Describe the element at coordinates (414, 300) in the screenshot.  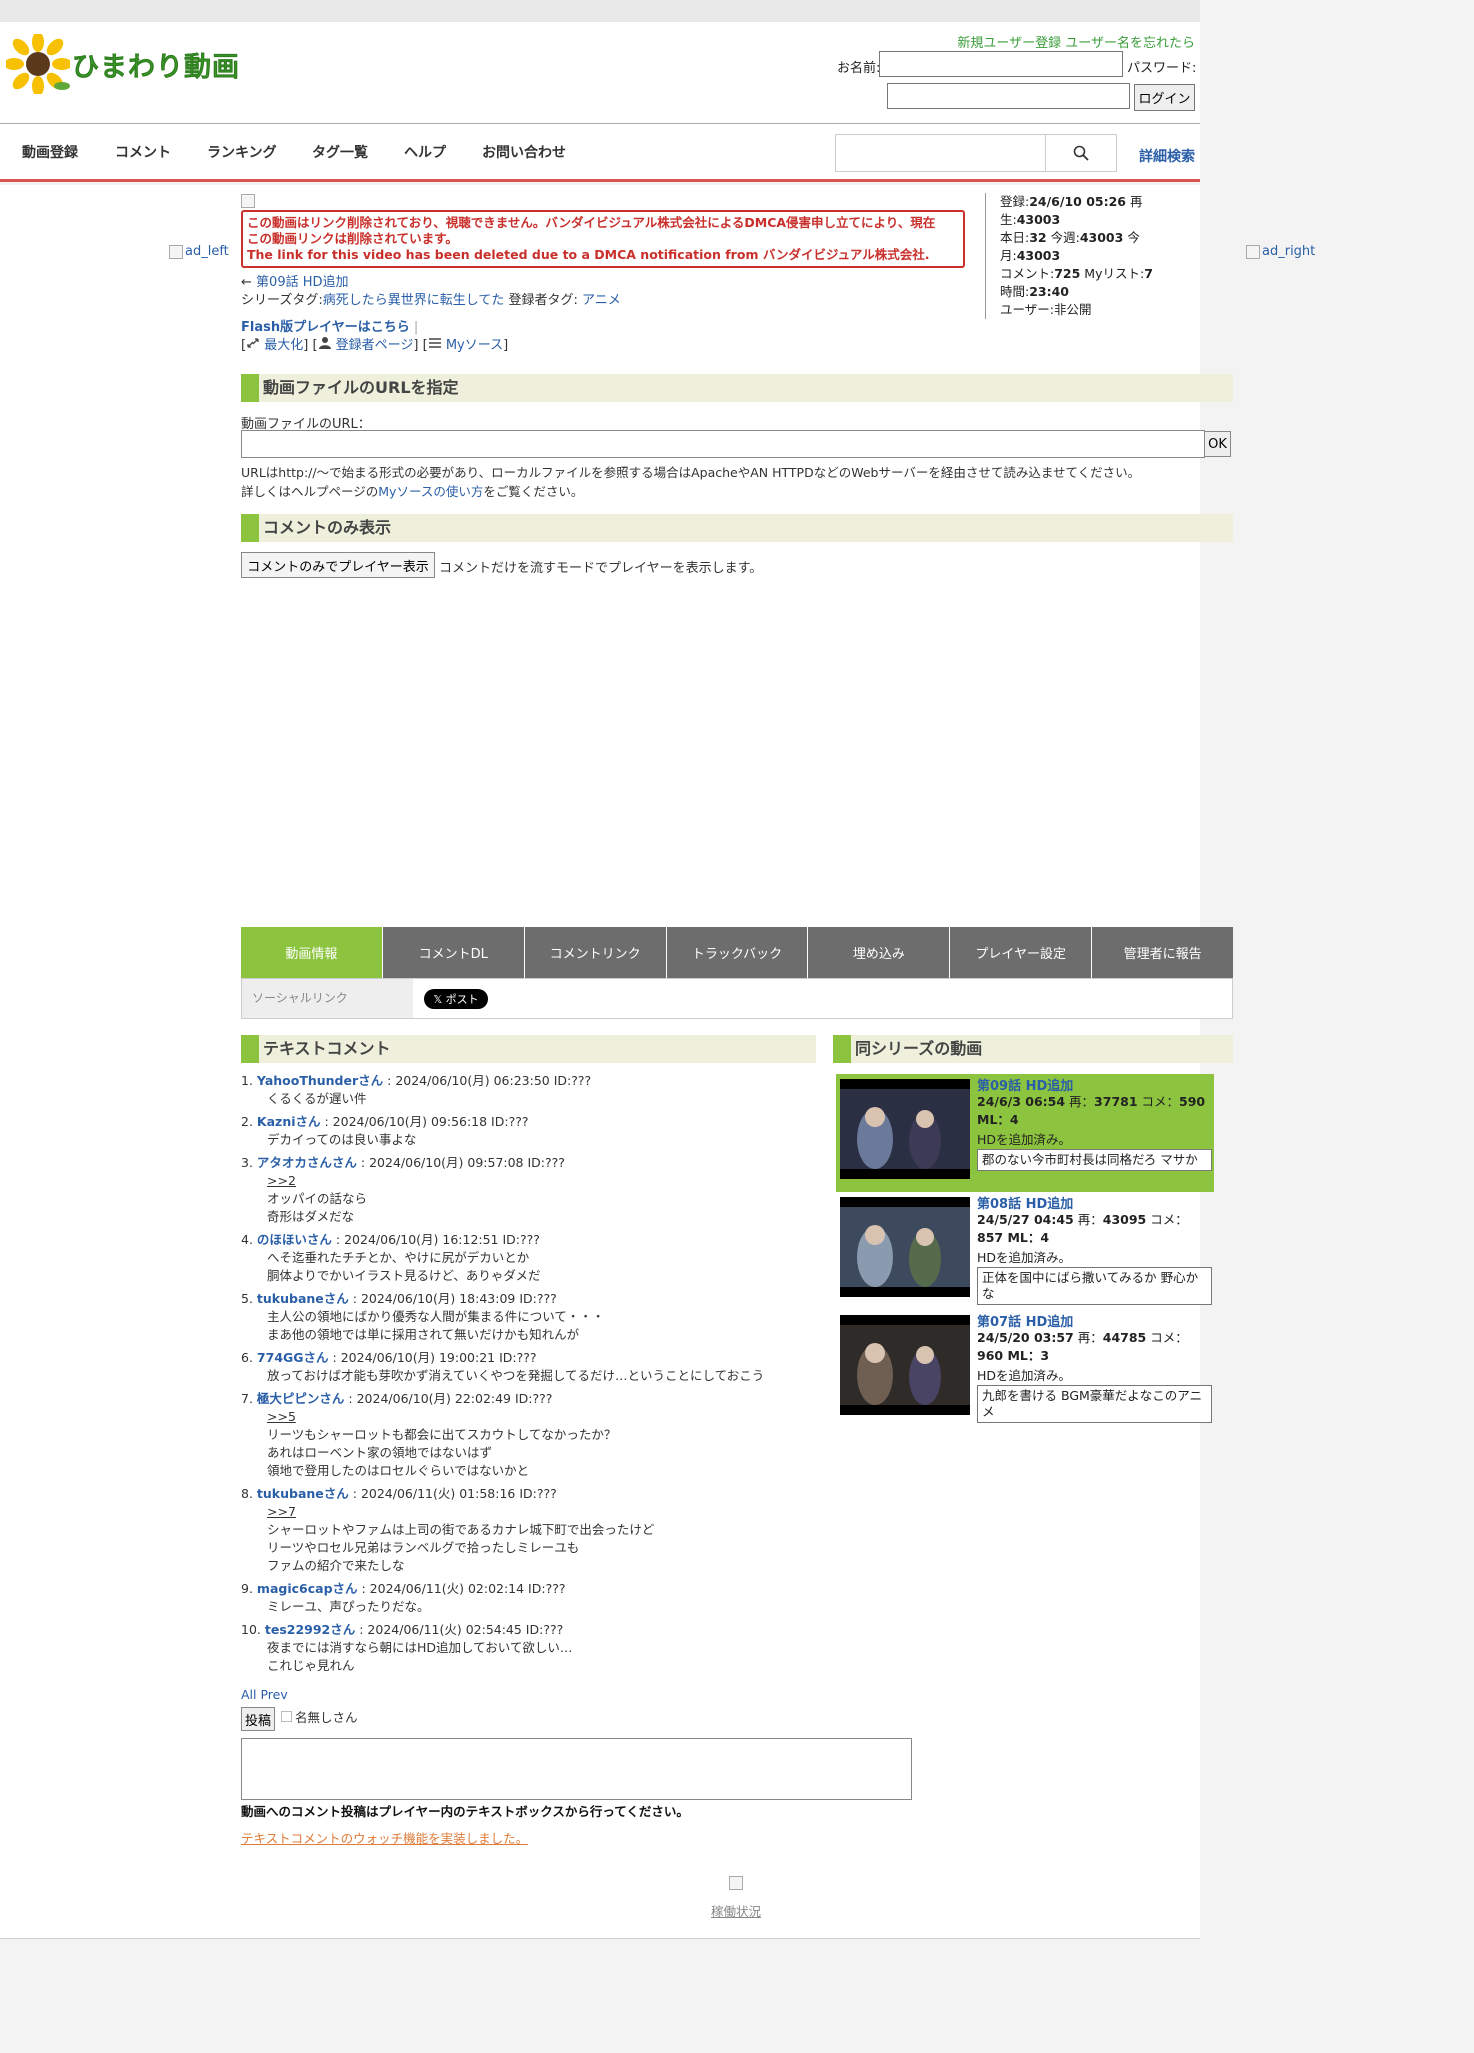
I see `series-tag-link: 病死したら異世界に転生してた` at that location.